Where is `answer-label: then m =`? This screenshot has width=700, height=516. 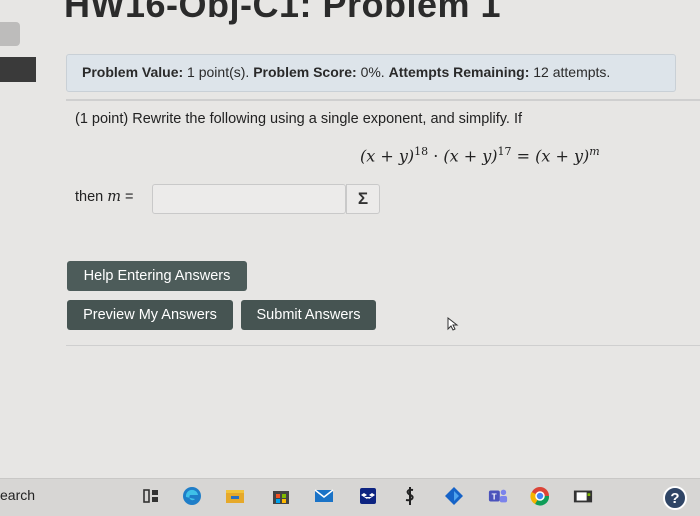
answer-label: then m = is located at coordinates (104, 197).